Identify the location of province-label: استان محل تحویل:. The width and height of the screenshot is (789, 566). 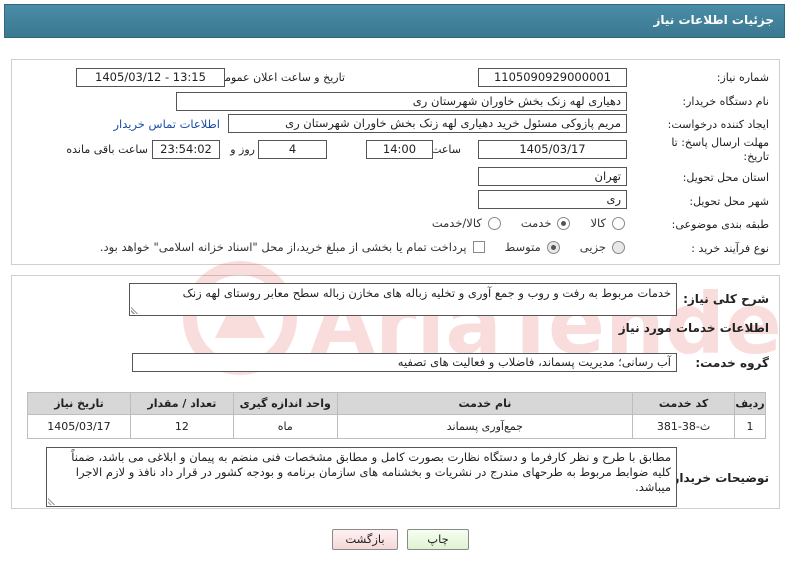
(725, 177).